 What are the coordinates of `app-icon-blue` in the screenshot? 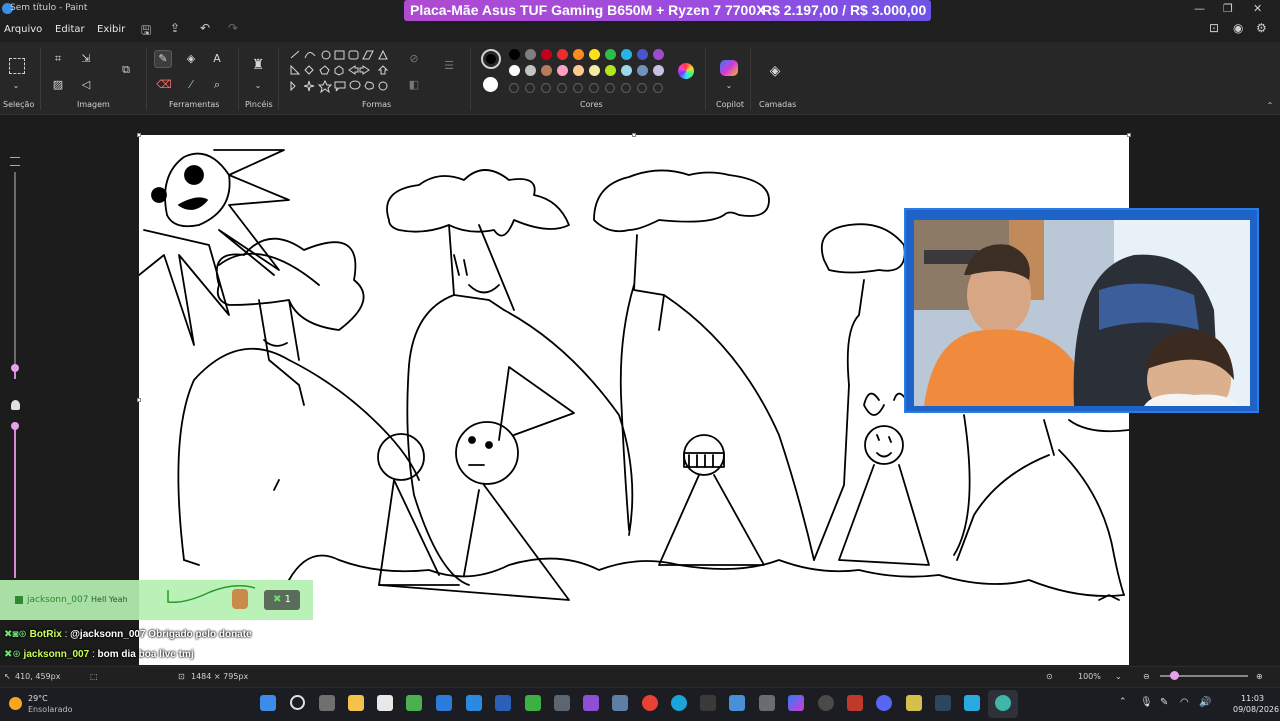 It's located at (444, 703).